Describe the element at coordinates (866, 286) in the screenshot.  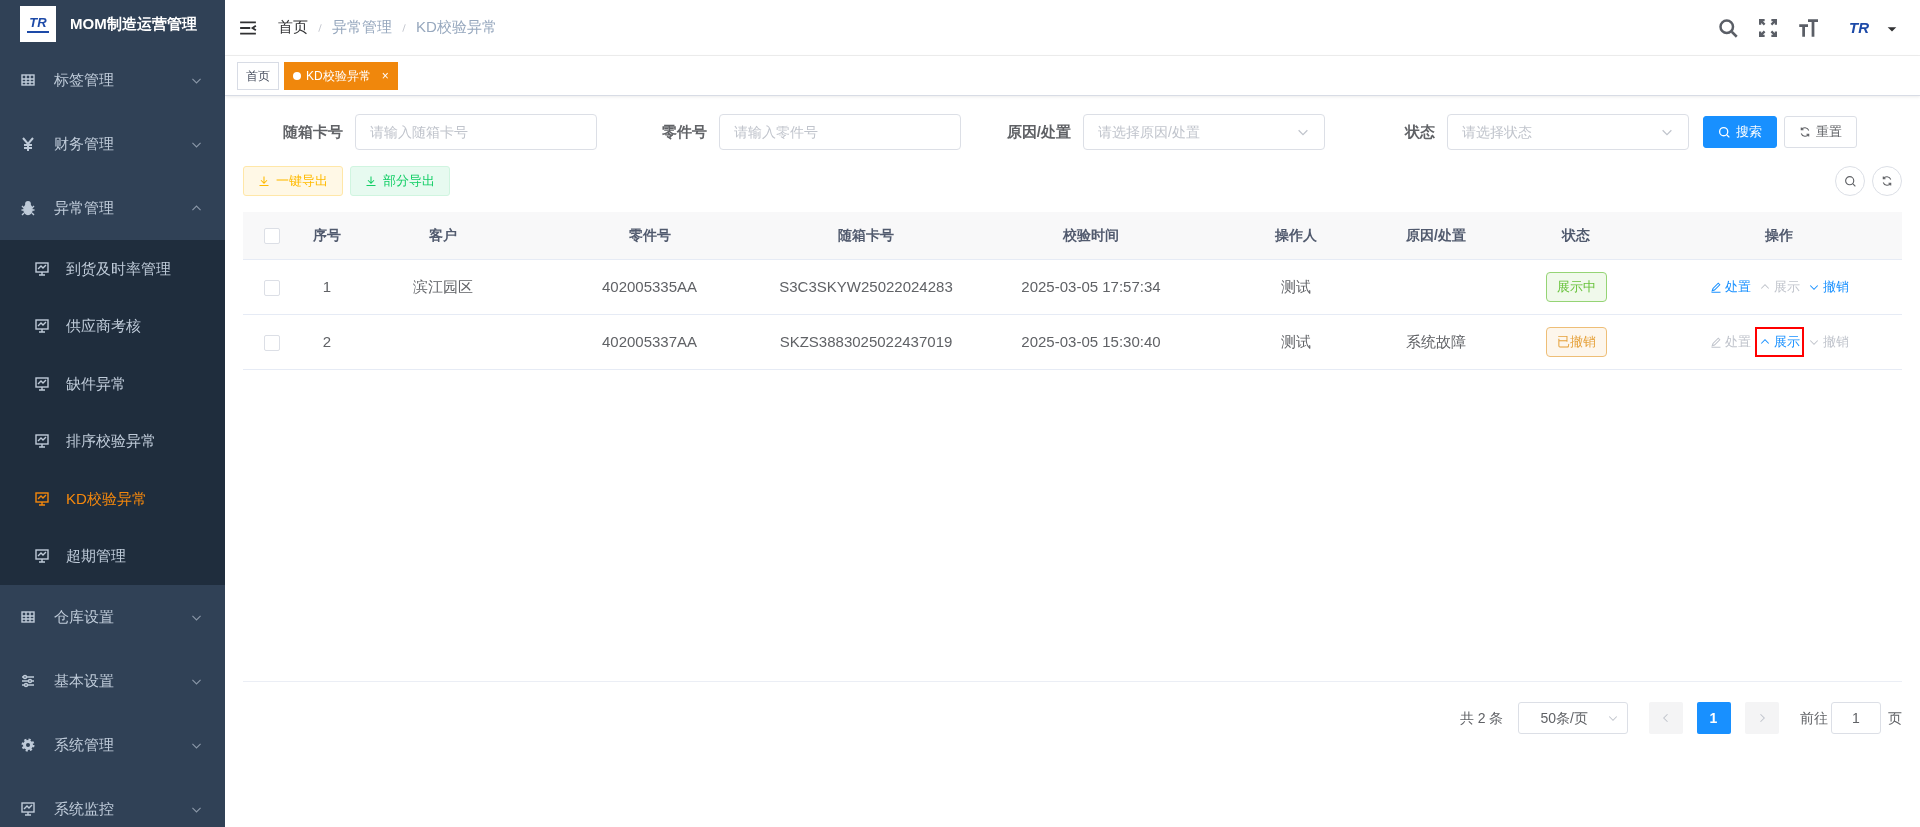
I see `table-cell: S3C3SKYW25022024283` at that location.